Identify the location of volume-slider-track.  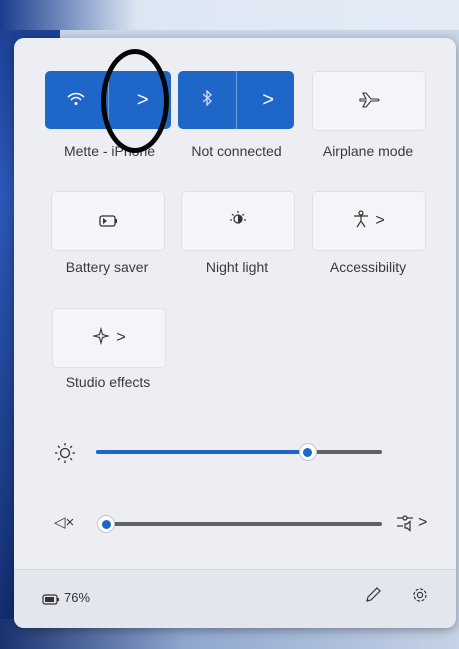
(244, 524).